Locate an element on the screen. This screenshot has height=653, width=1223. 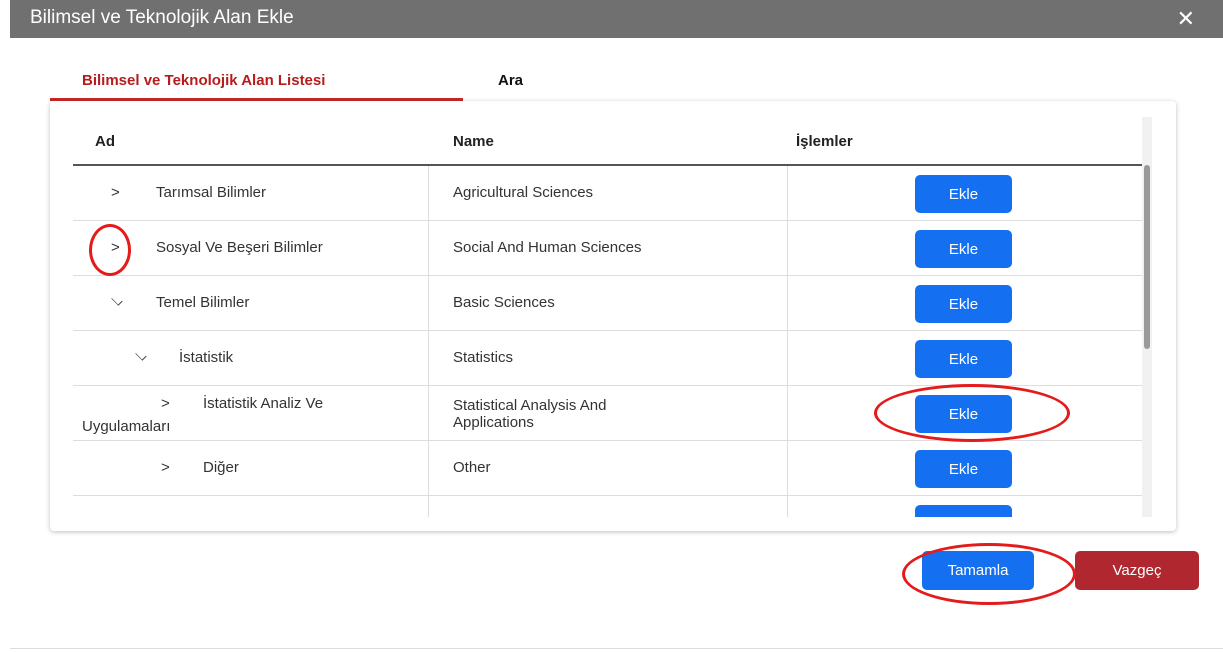
row-ad-text: Temel Bilimler is located at coordinates (203, 302).